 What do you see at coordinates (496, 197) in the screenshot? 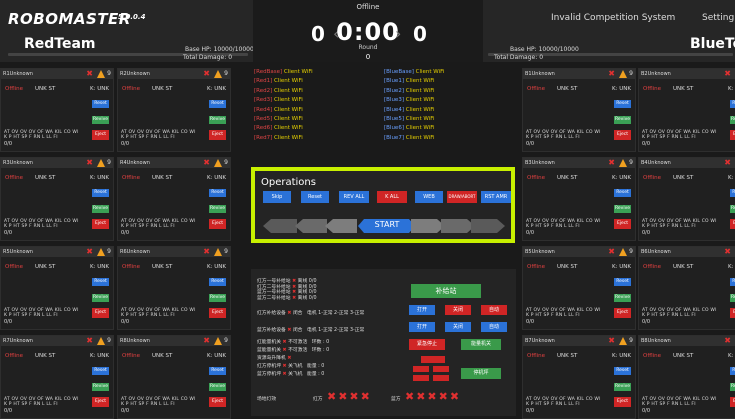
I see `rst-amr-button: RST AMR` at bounding box center [496, 197].